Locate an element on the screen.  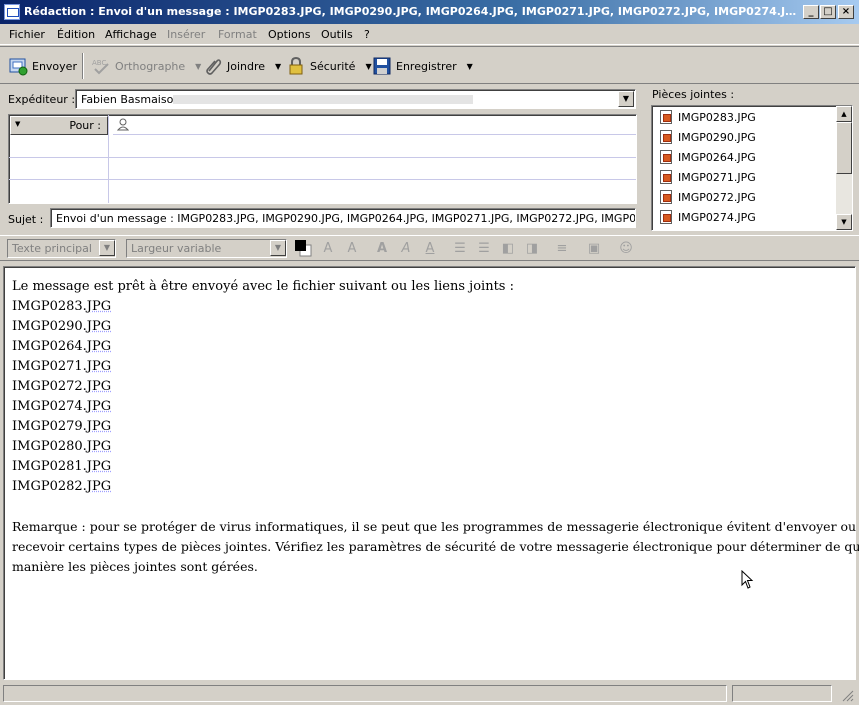
recipients-grid: ▼ Pour : is located at coordinates (322, 159).